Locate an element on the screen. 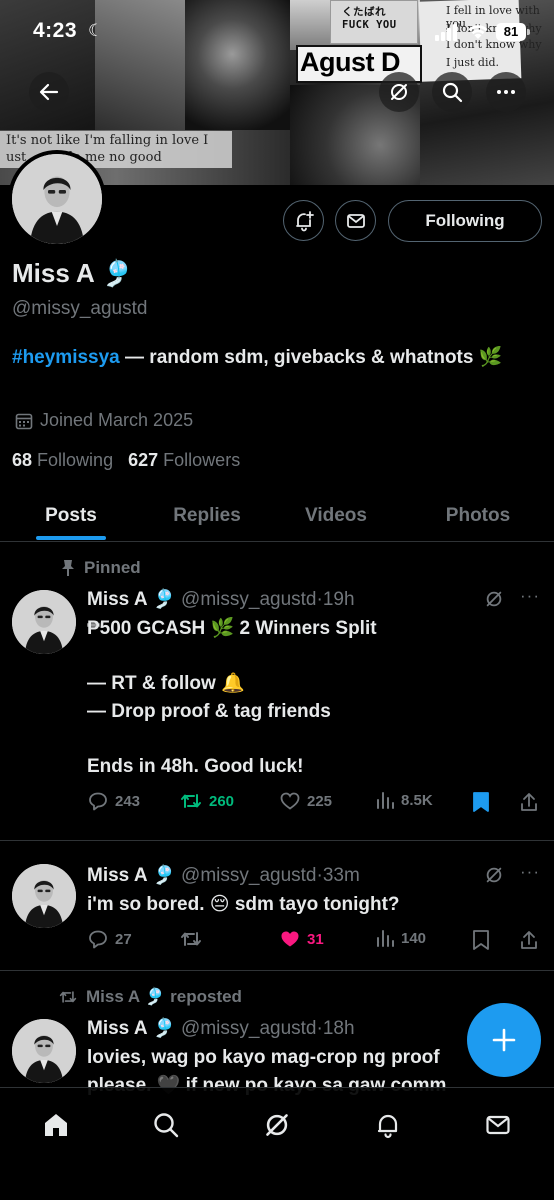 Image resolution: width=554 pixels, height=1200 pixels. repost-button is located at coordinates (194, 939).